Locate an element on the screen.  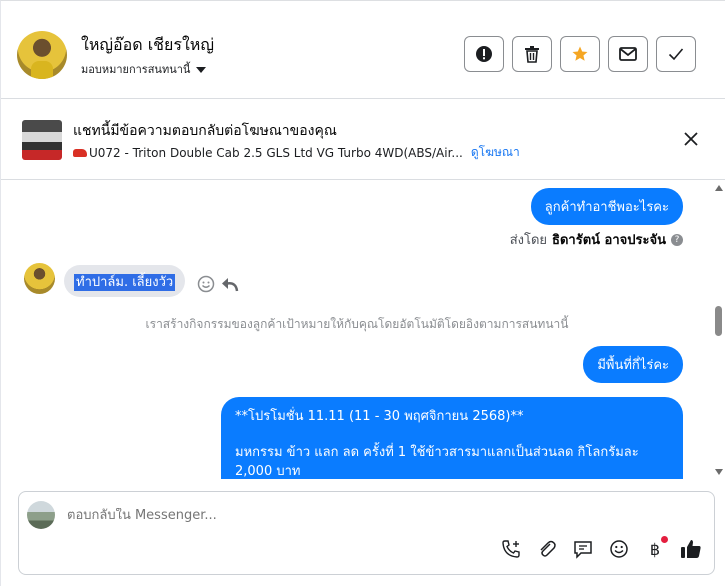
check-icon is located at coordinates (676, 54).